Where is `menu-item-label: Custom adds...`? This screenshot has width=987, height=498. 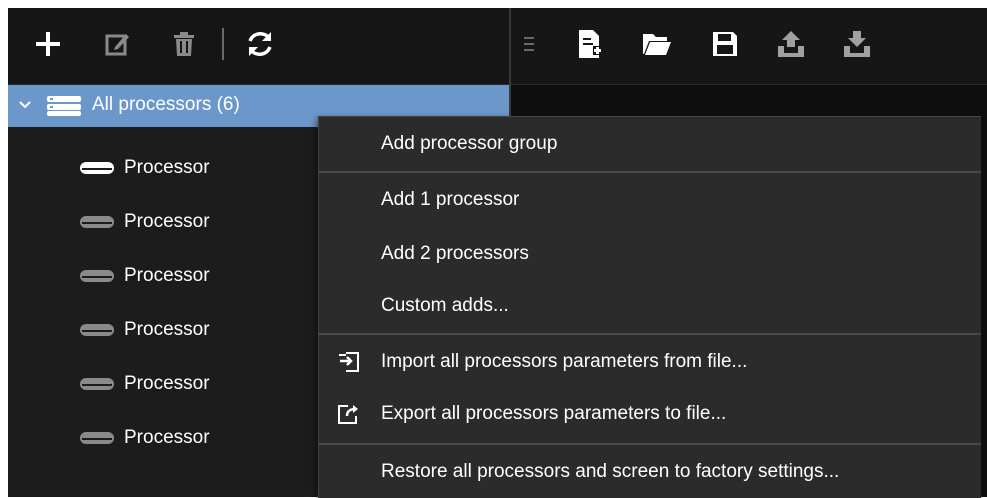 menu-item-label: Custom adds... is located at coordinates (445, 305).